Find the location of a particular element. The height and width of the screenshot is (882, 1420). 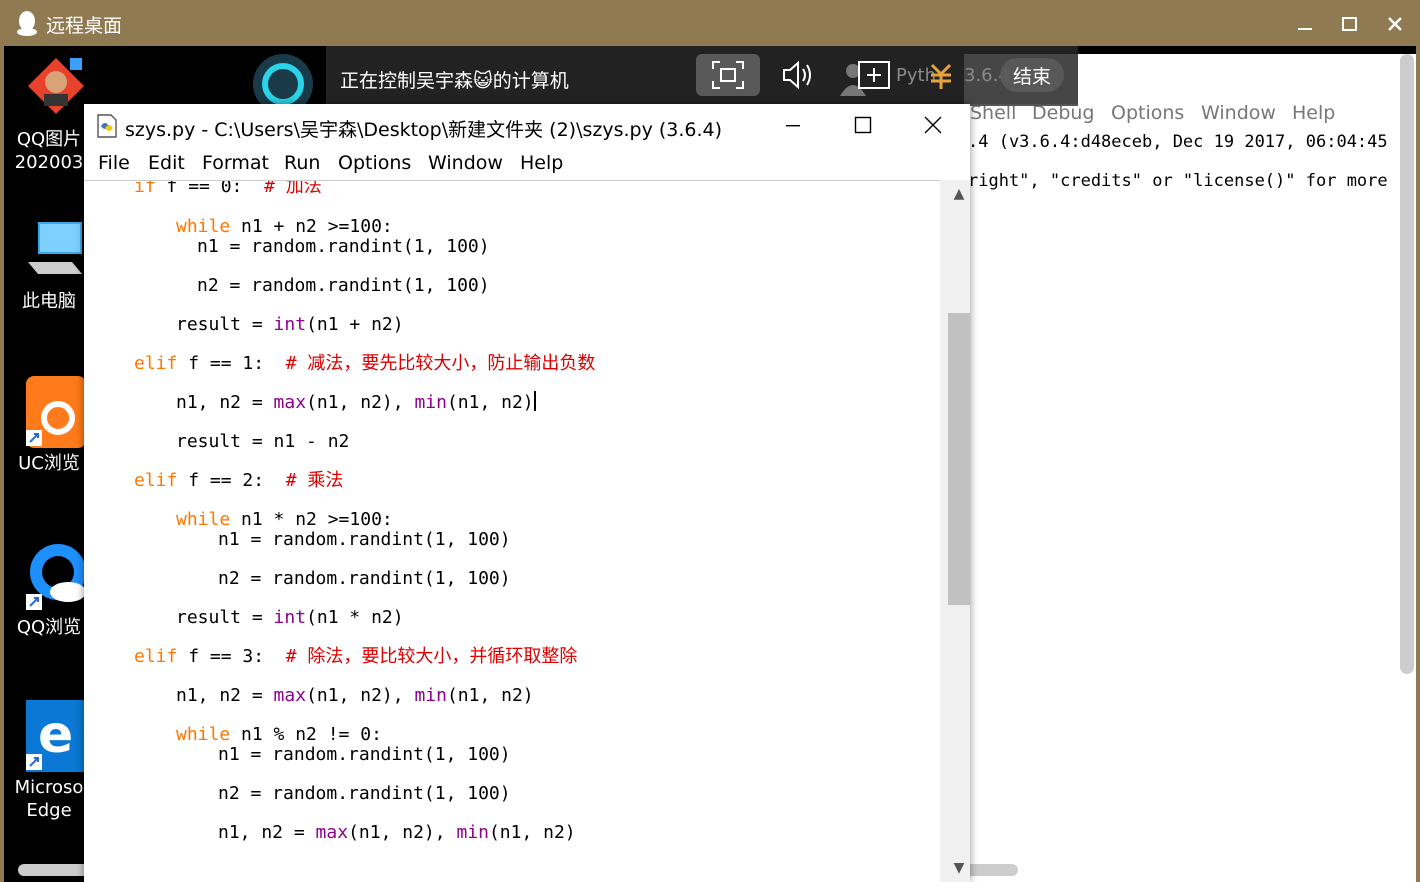

computer-icon is located at coordinates (56, 248).